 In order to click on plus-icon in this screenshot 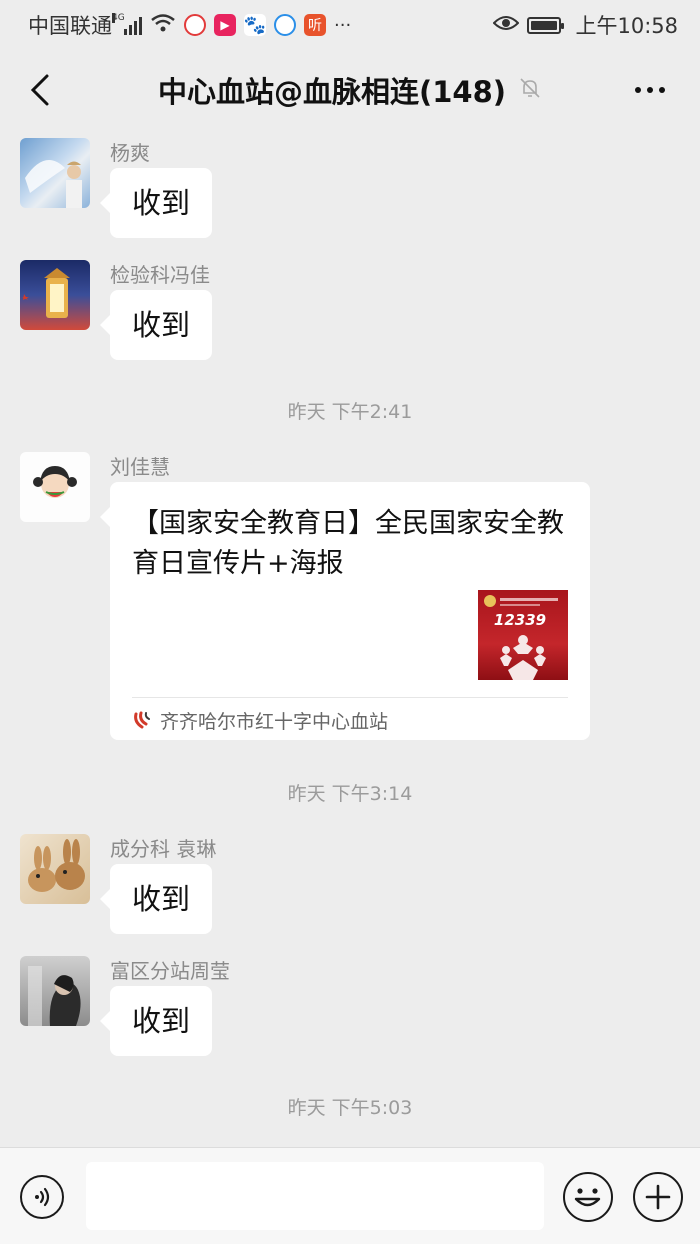, I will do `click(658, 1197)`.